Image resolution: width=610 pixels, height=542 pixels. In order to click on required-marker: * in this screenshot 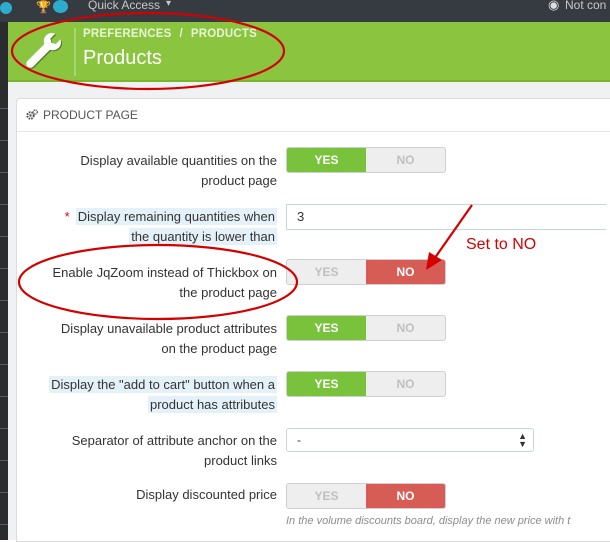, I will do `click(67, 216)`.